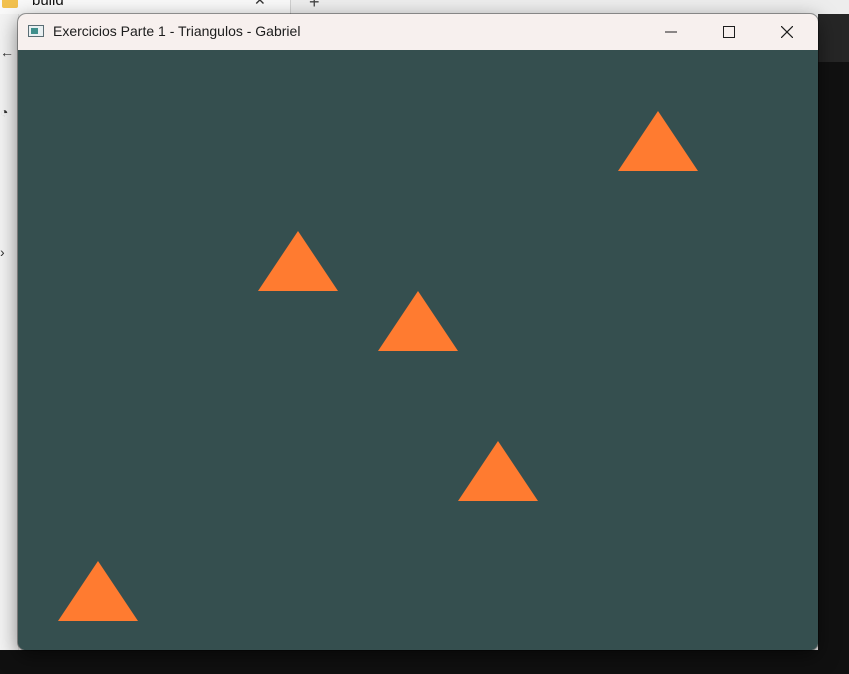 This screenshot has height=674, width=849. Describe the element at coordinates (833, 38) in the screenshot. I see `background-dark-band` at that location.